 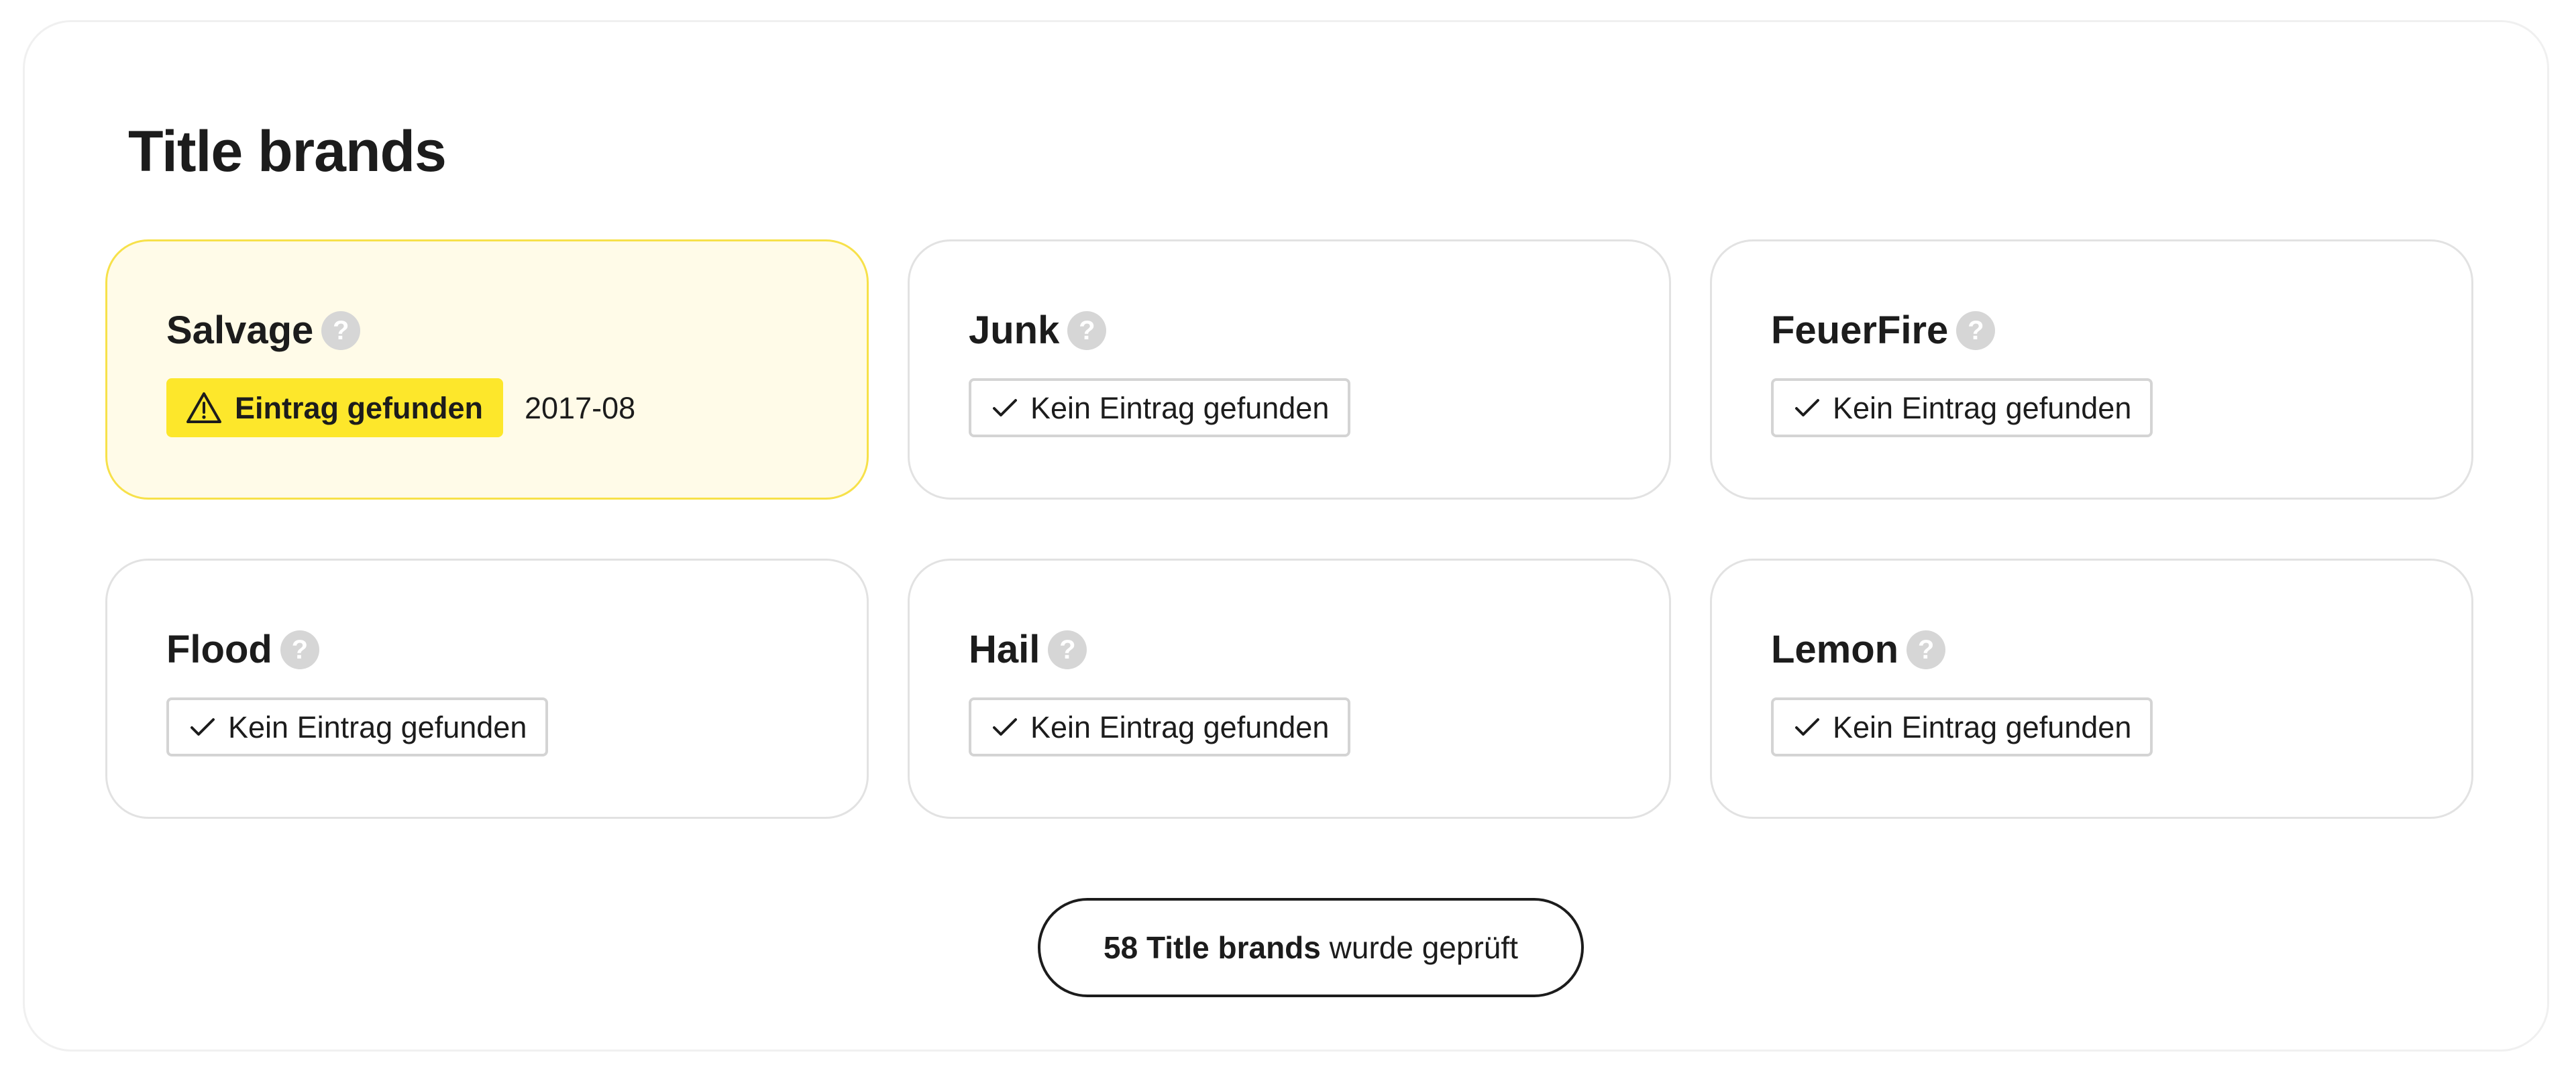 What do you see at coordinates (2091, 689) in the screenshot?
I see `brand-card-lemon: Lemon ? Kein Eintrag gefunden` at bounding box center [2091, 689].